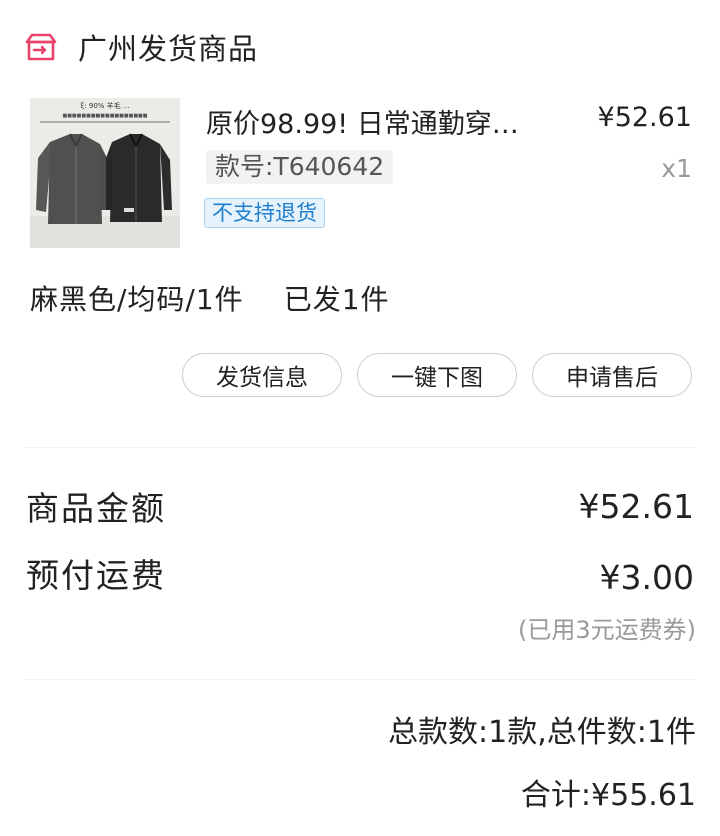  What do you see at coordinates (41, 47) in the screenshot?
I see `shipping-box-icon` at bounding box center [41, 47].